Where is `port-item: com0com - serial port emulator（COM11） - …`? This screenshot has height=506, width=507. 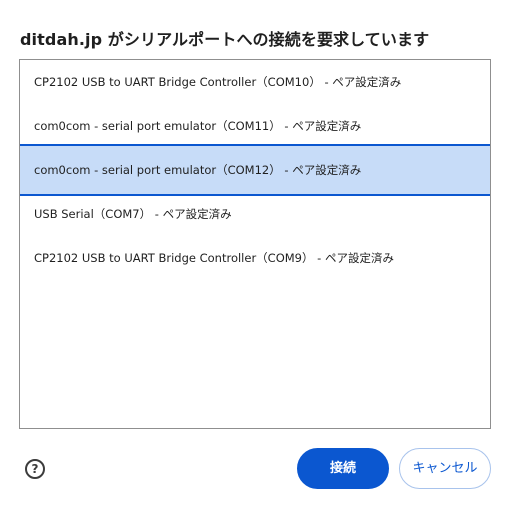 port-item: com0com - serial port emulator（COM11） - … is located at coordinates (255, 126).